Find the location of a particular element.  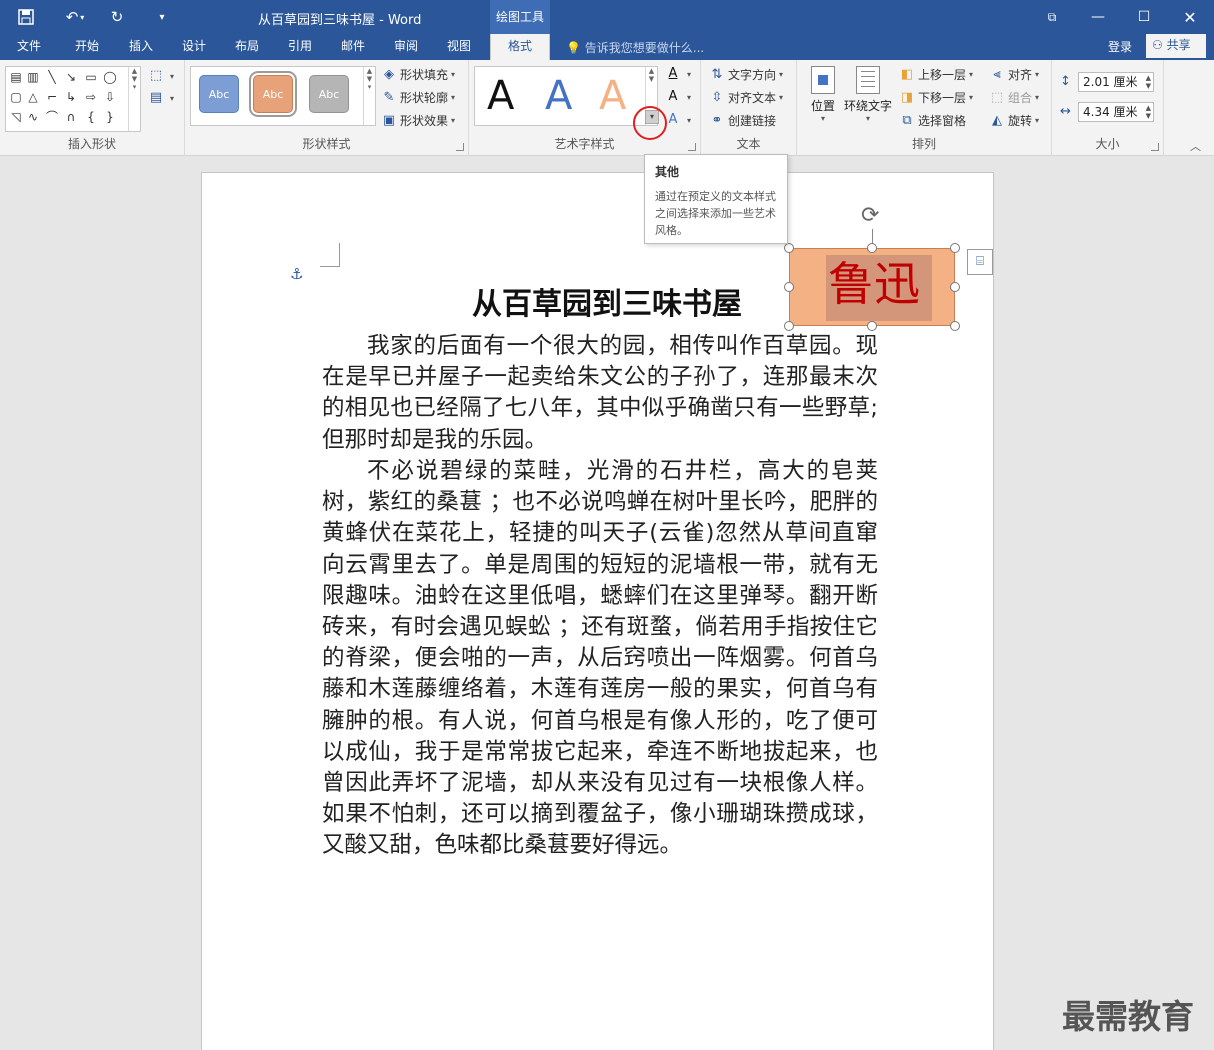

height-spinner: ▲ ▼ is located at coordinates (1148, 82).